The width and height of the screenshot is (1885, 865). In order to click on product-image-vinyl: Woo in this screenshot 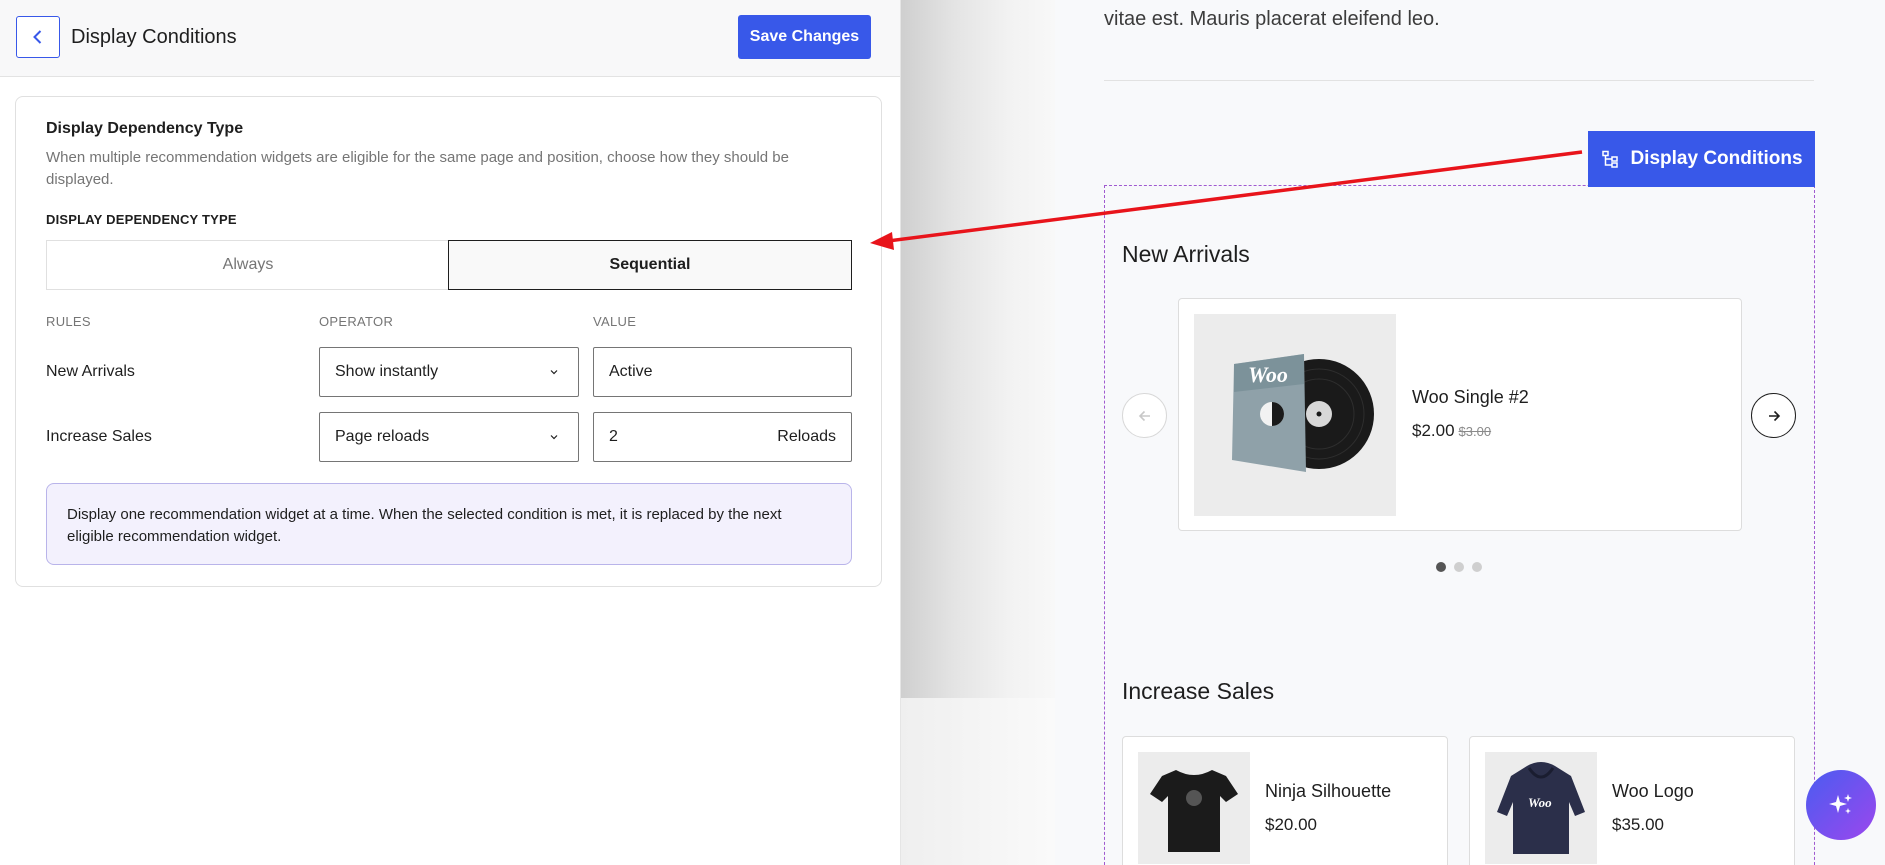, I will do `click(1295, 415)`.